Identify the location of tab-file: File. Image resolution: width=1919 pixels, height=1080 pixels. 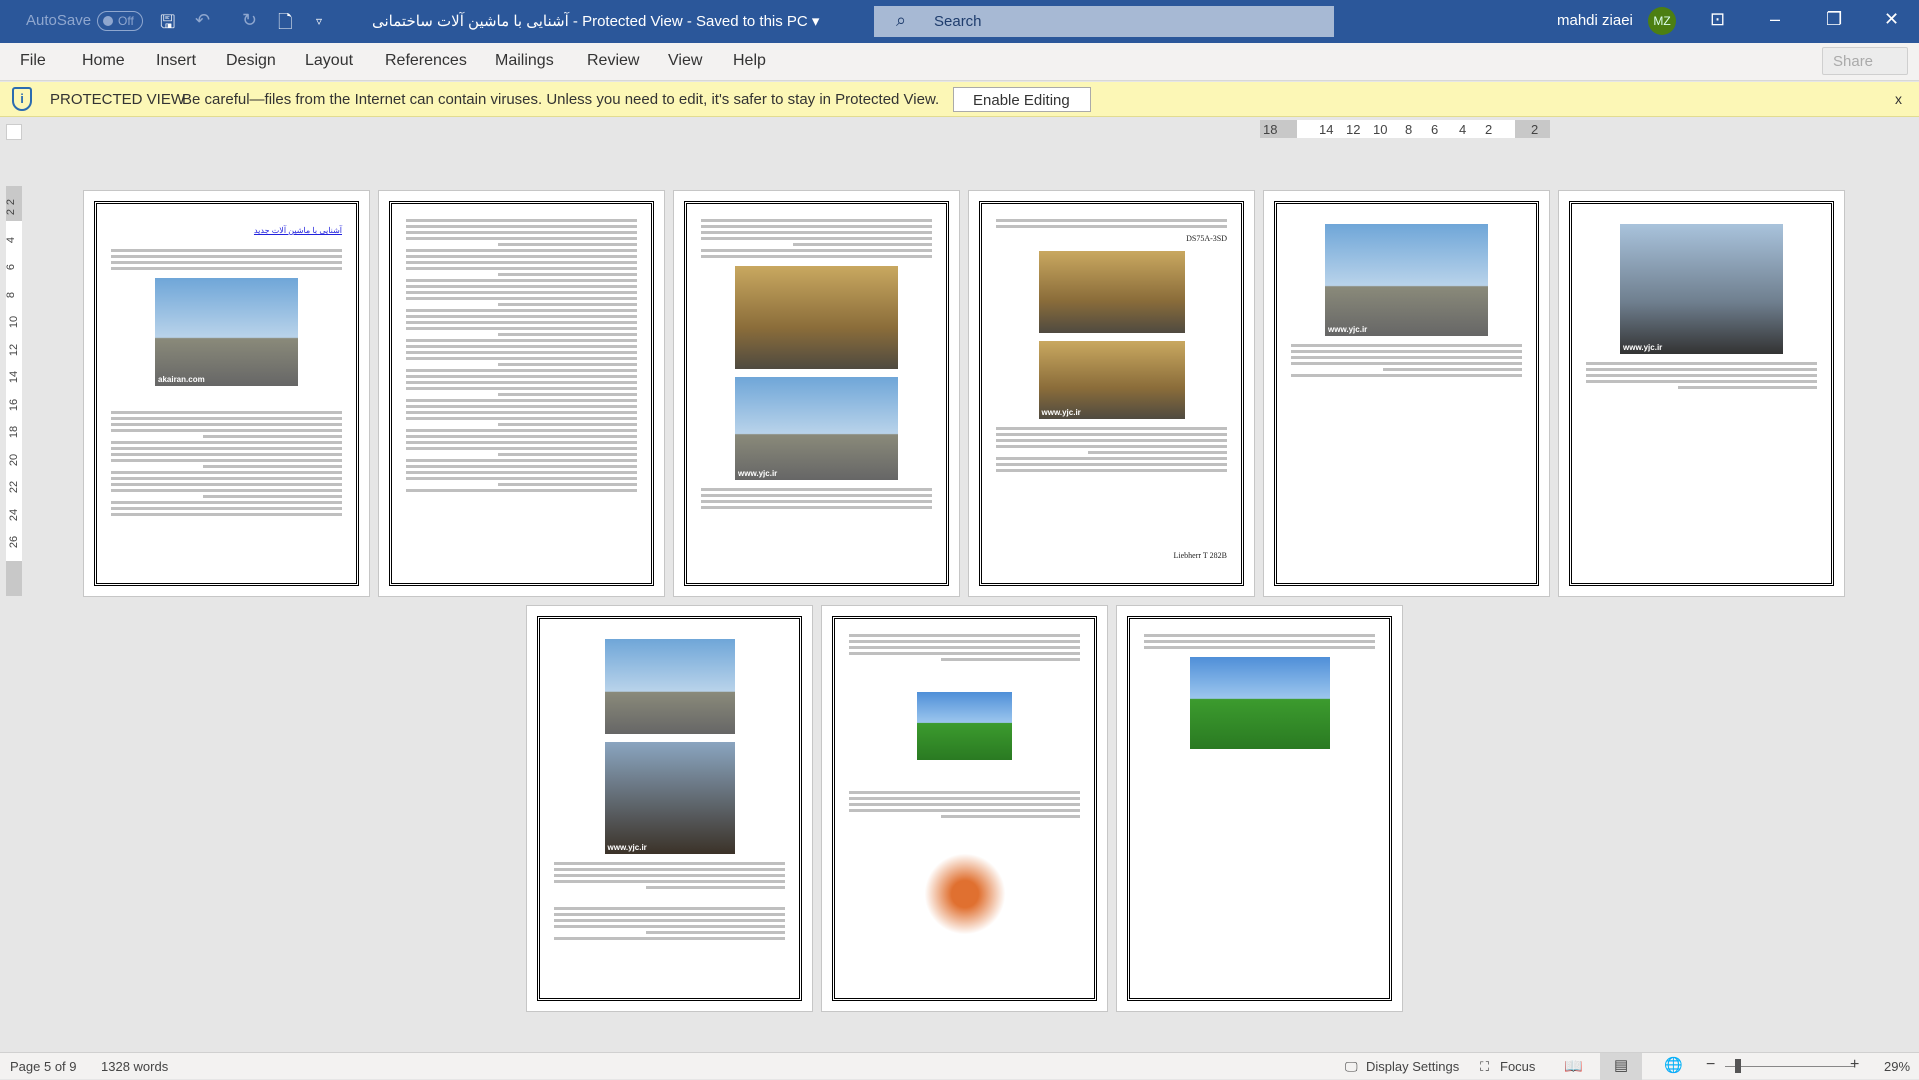
(33, 61).